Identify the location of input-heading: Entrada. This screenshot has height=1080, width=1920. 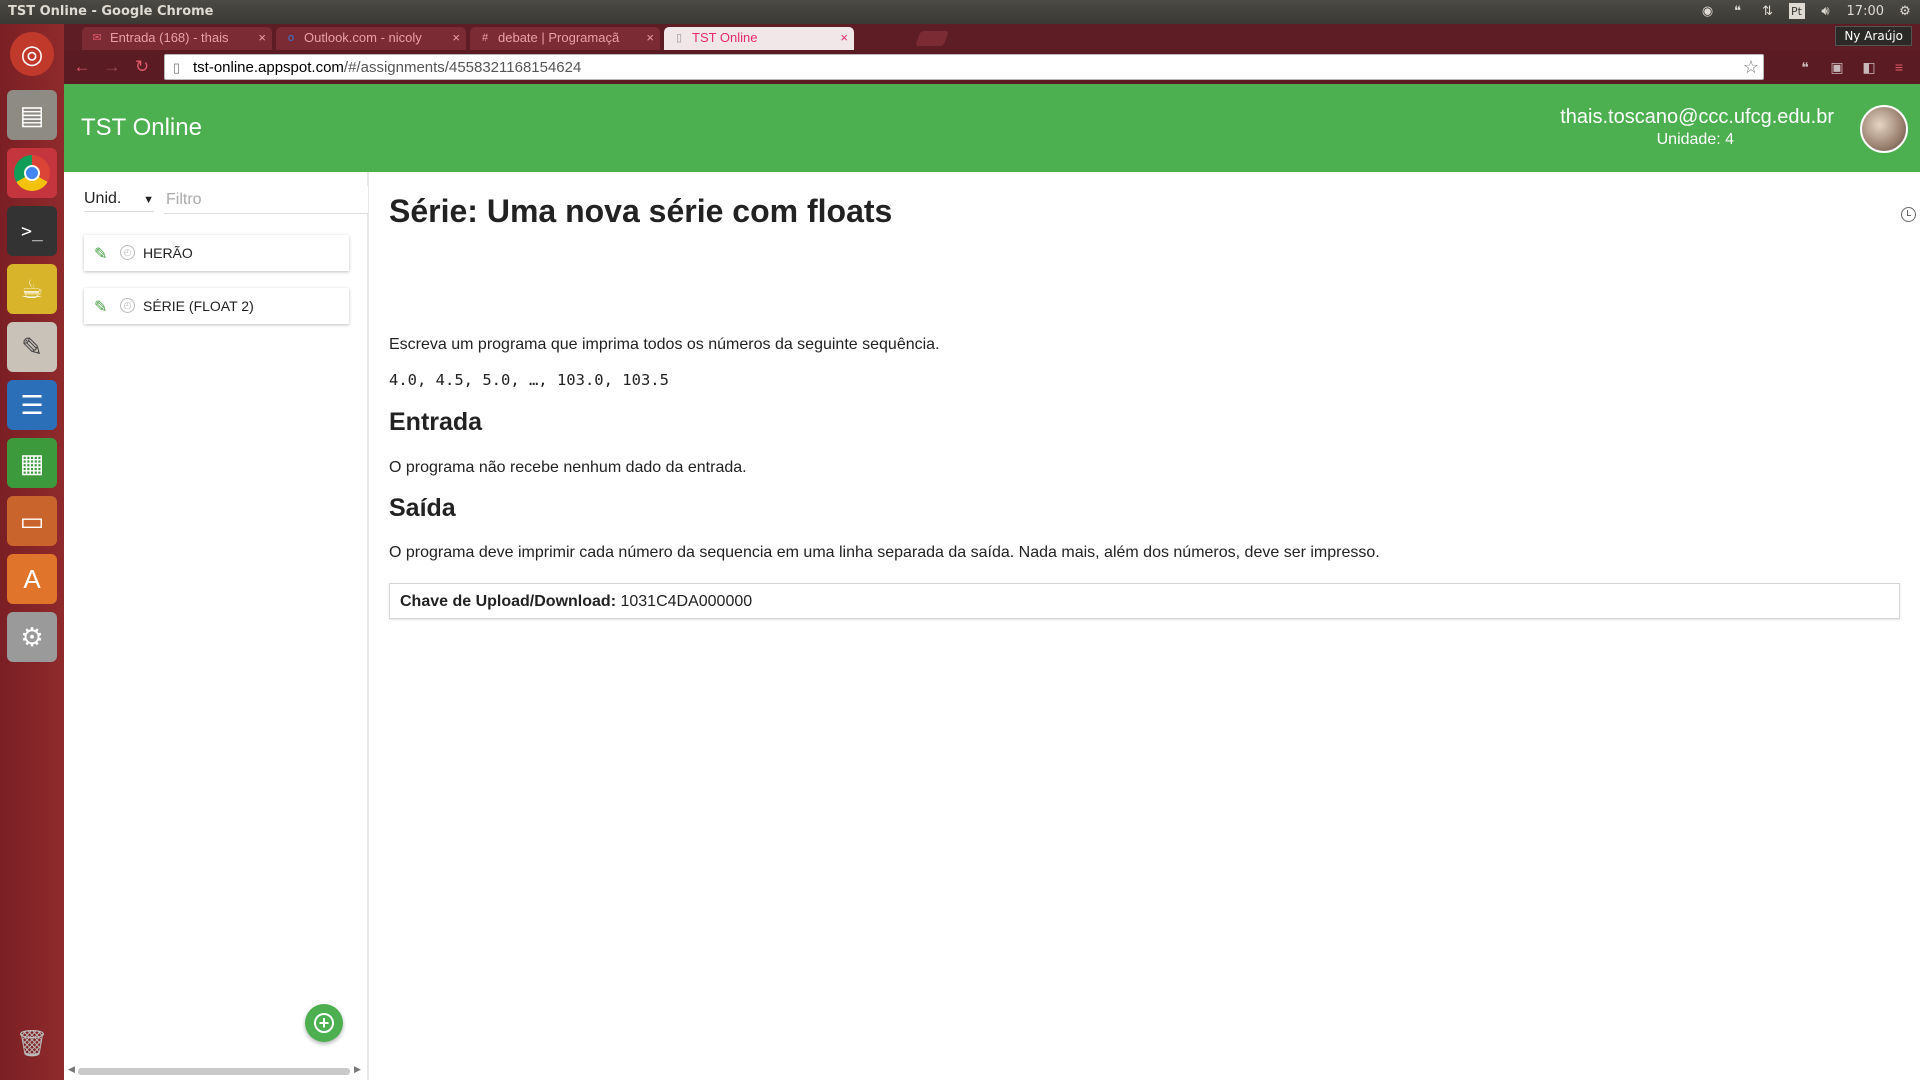
(436, 422).